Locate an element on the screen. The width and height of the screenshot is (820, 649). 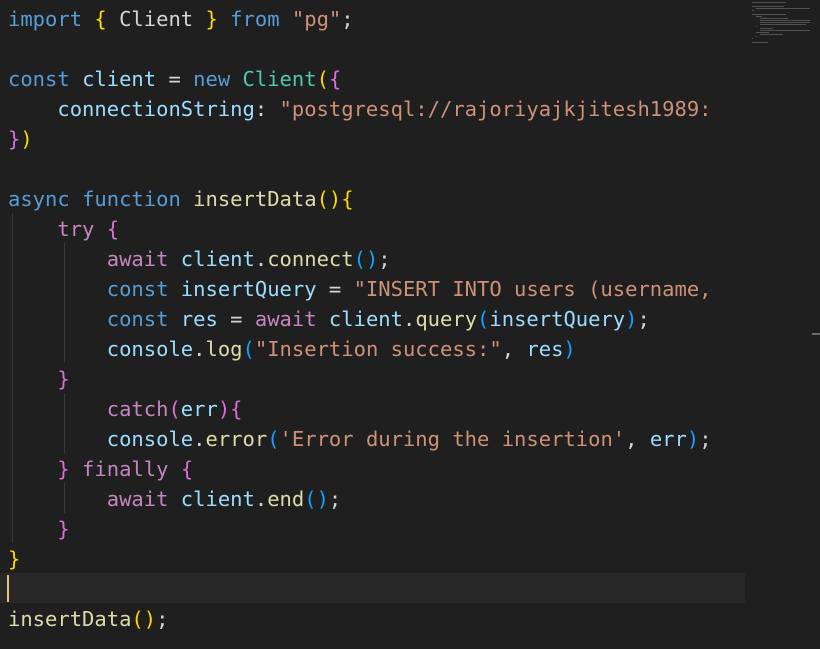
minimap is located at coordinates (782, 26).